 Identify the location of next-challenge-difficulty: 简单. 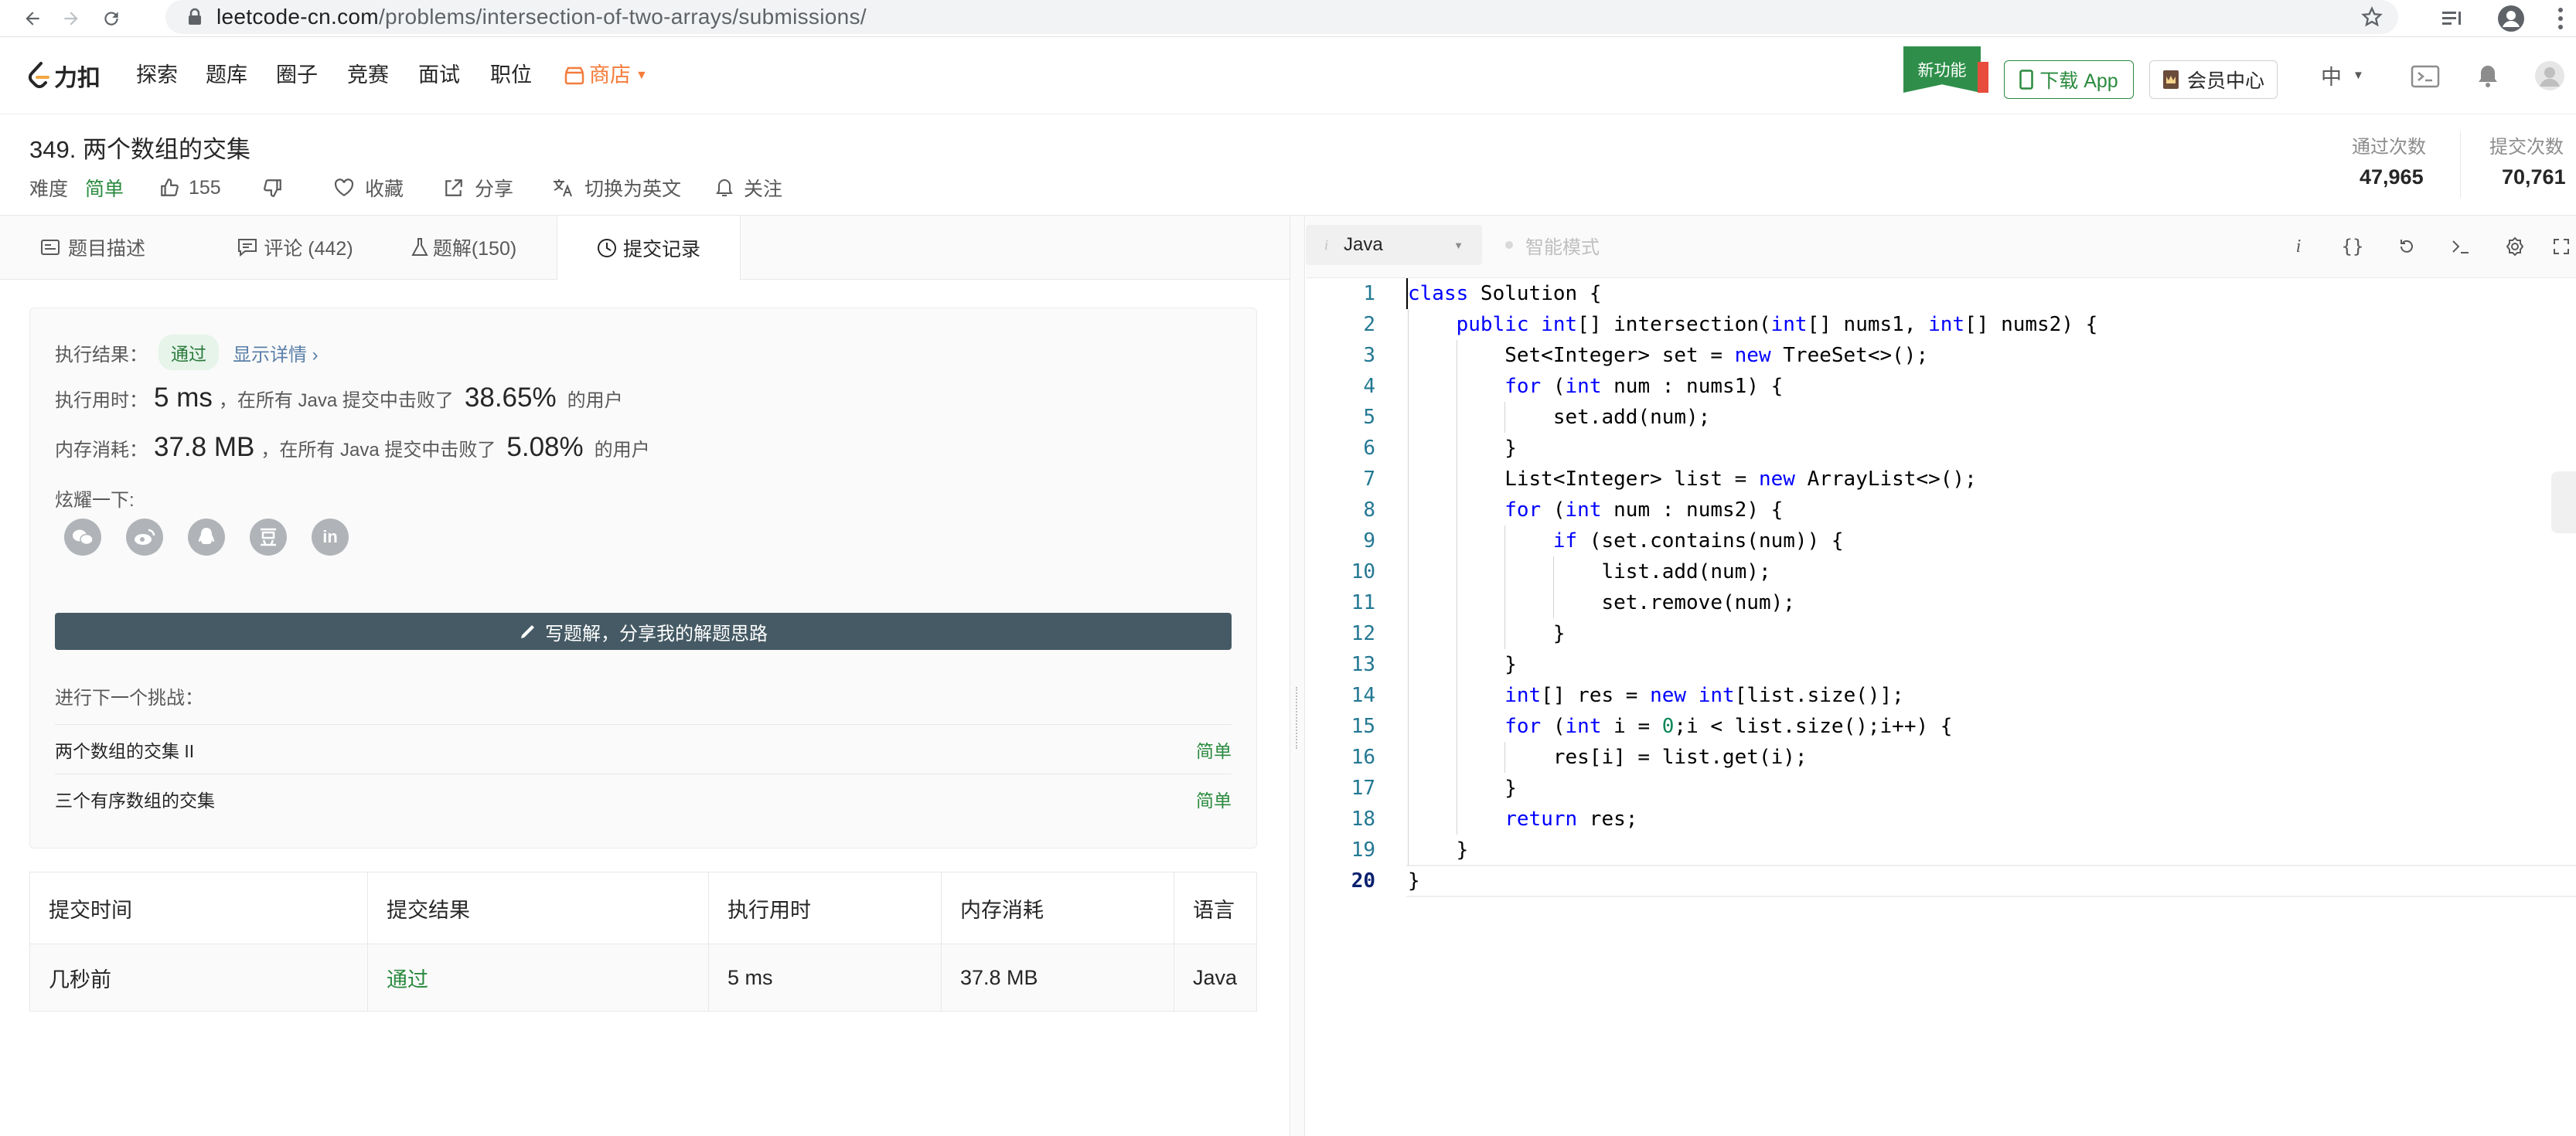
(1214, 801).